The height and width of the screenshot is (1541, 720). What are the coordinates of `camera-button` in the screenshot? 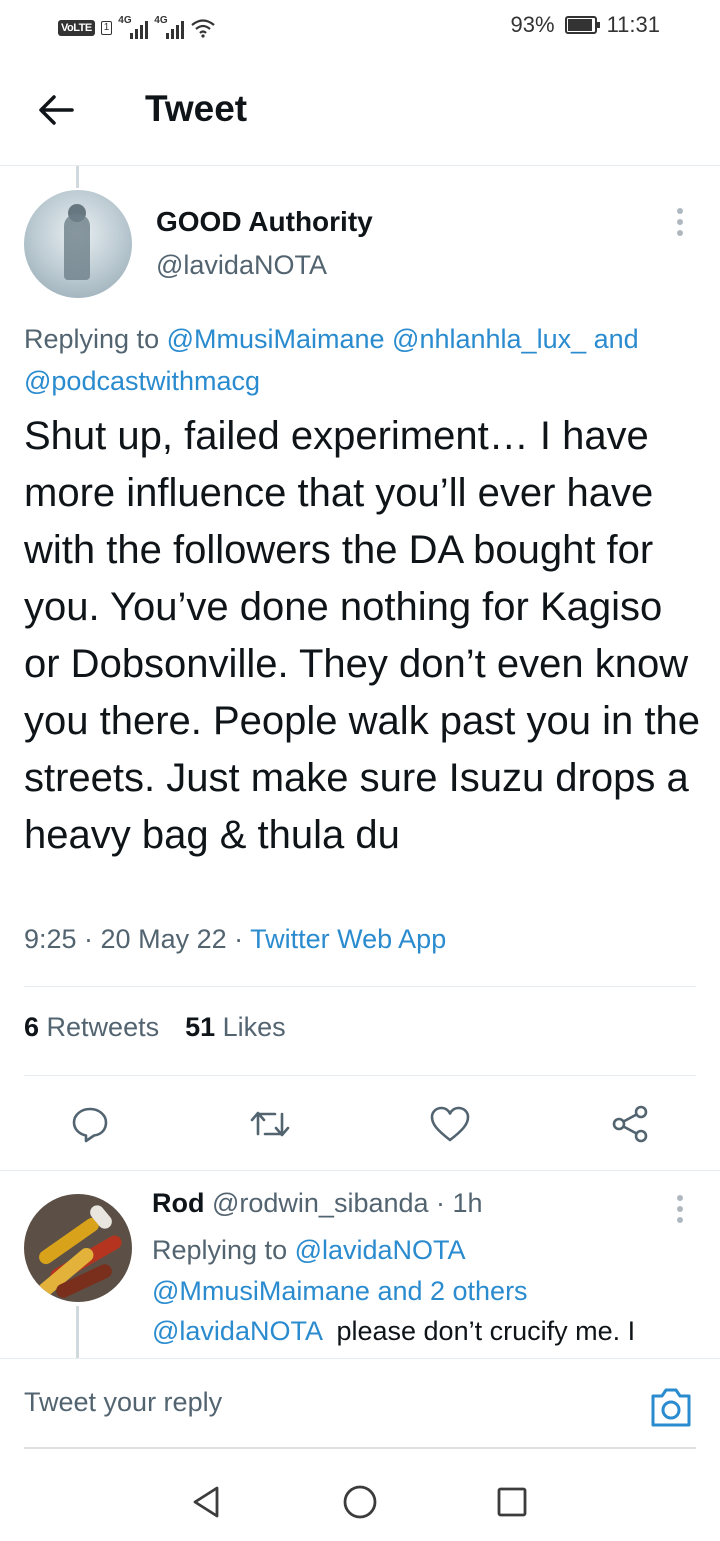 It's located at (671, 1407).